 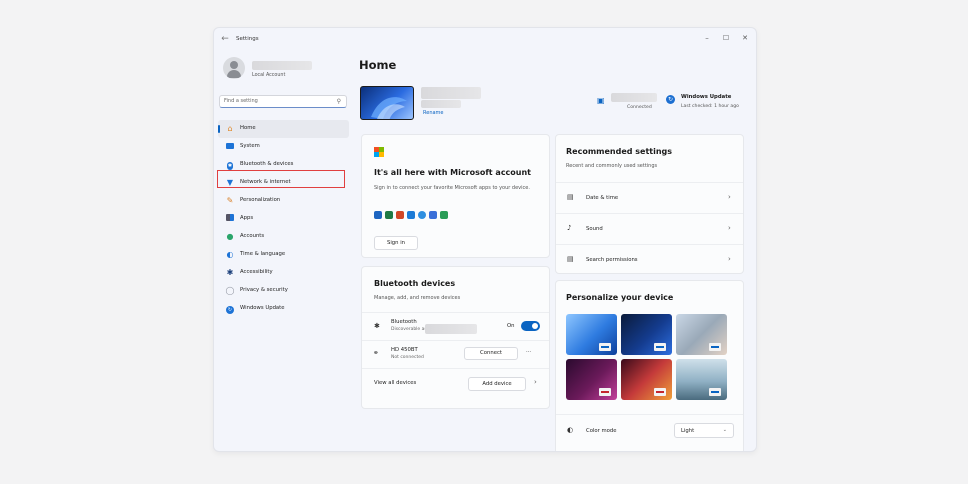 I want to click on bluetooth-label: Bluetooth, so click(x=404, y=322).